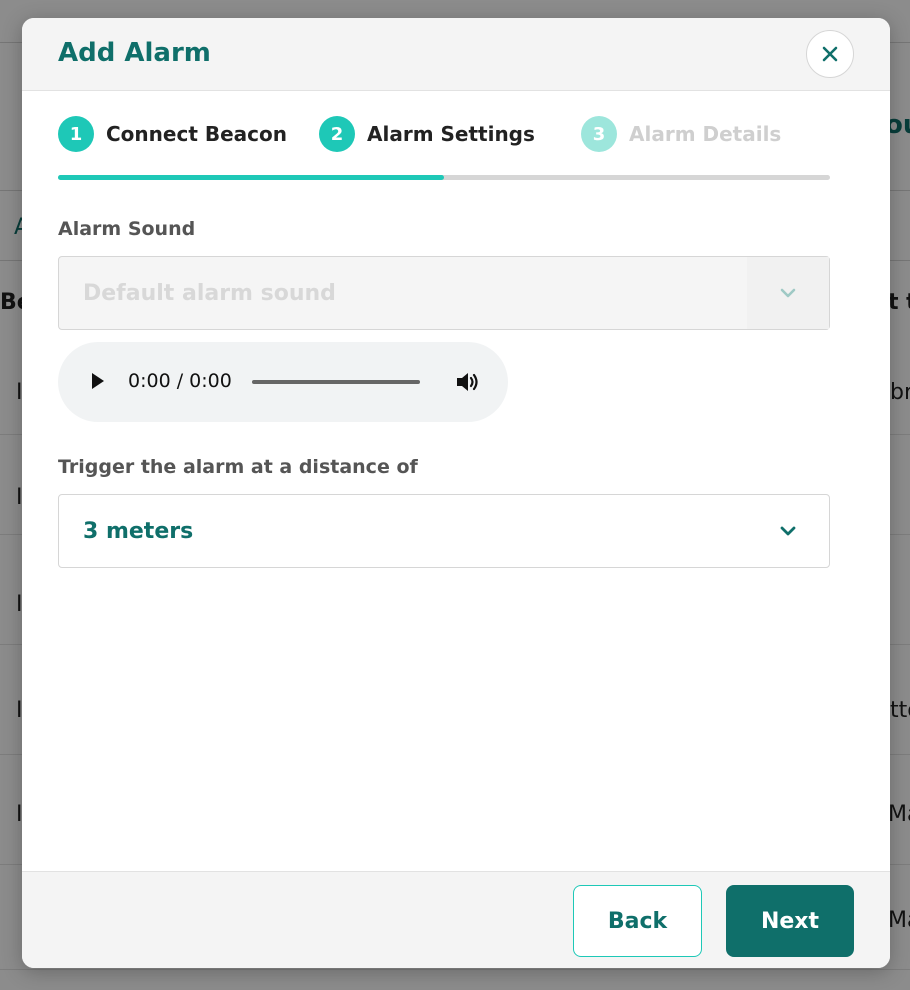  What do you see at coordinates (337, 134) in the screenshot?
I see `step-number: 2` at bounding box center [337, 134].